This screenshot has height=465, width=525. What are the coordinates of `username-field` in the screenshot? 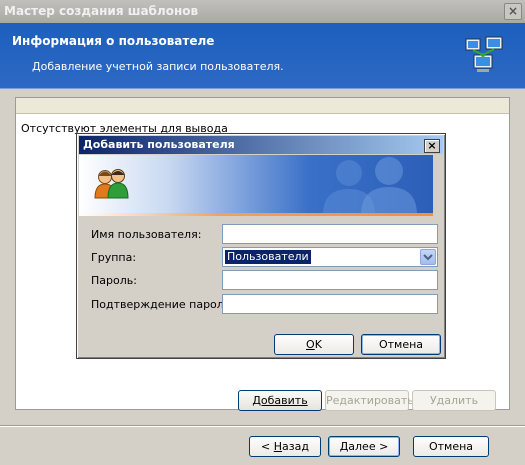 It's located at (330, 234).